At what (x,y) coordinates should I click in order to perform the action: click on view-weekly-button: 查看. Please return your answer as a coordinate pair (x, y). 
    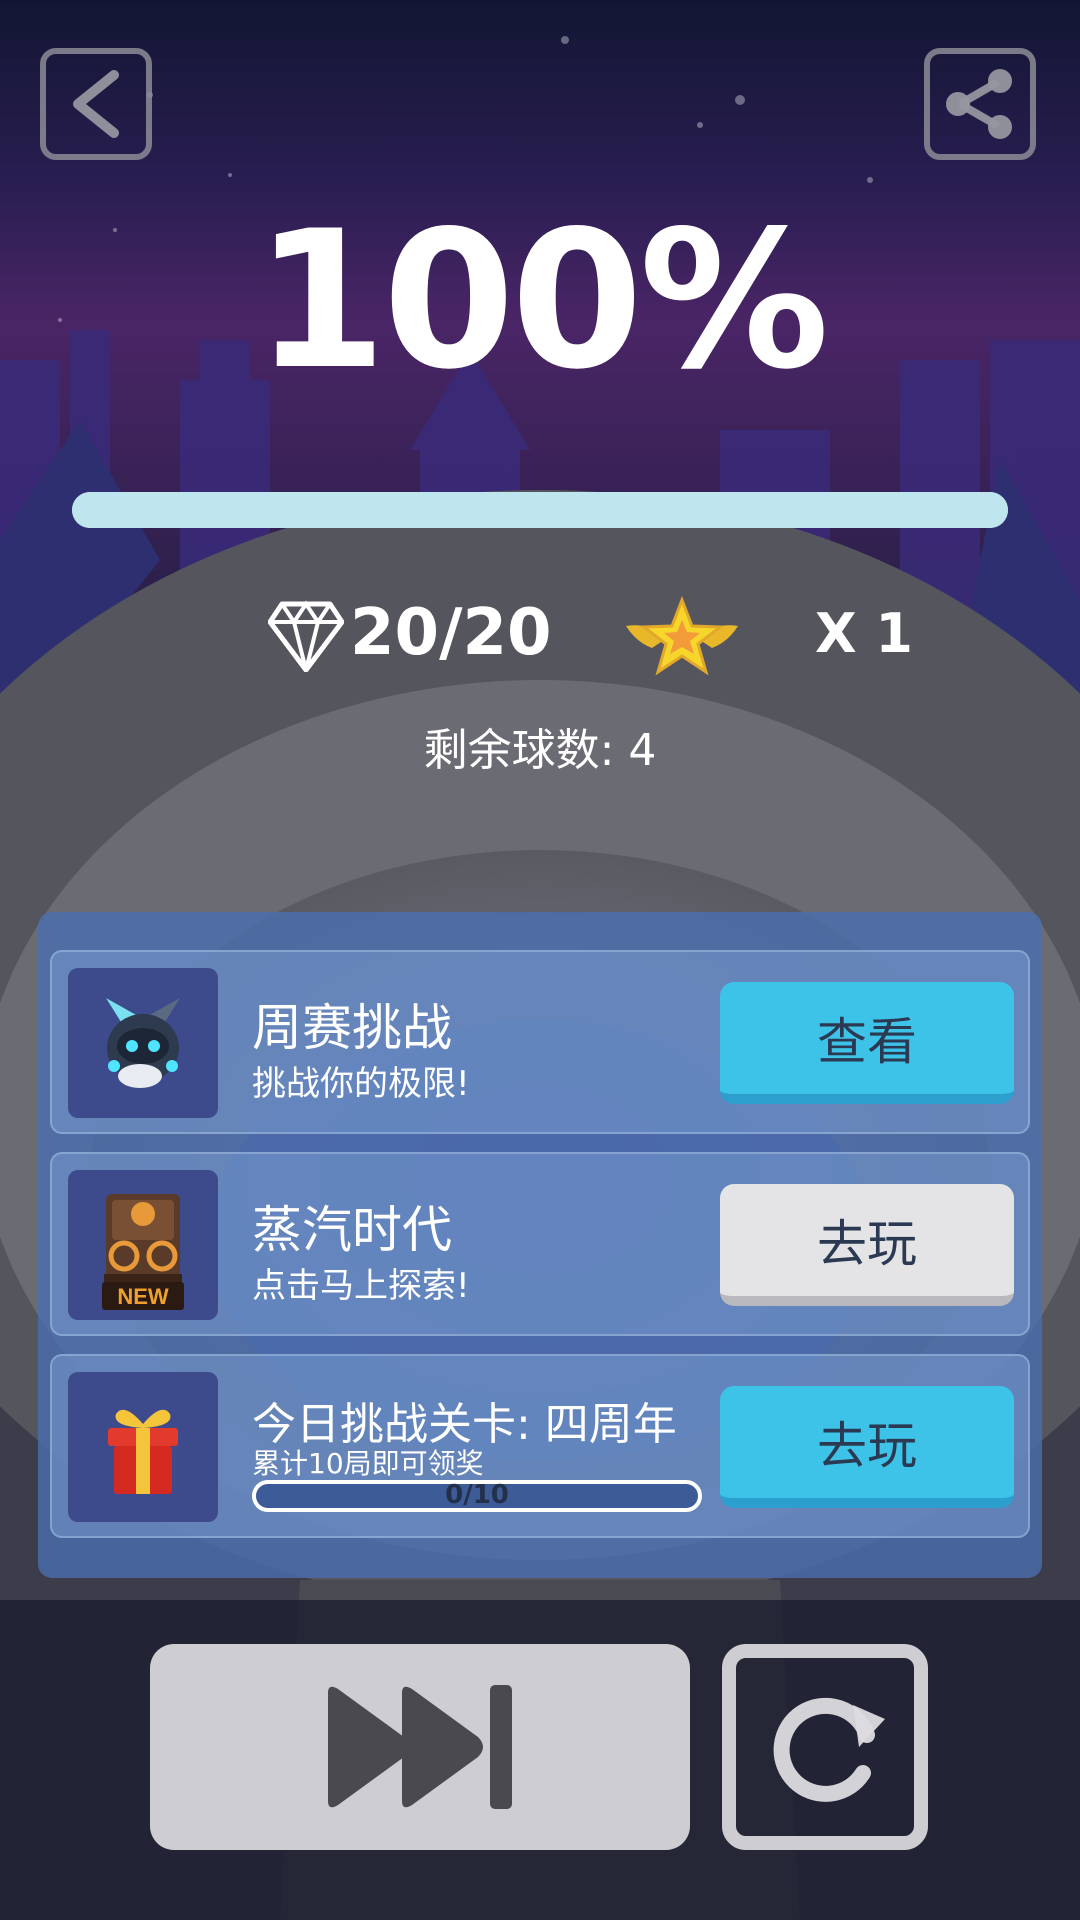
    Looking at the image, I should click on (867, 1043).